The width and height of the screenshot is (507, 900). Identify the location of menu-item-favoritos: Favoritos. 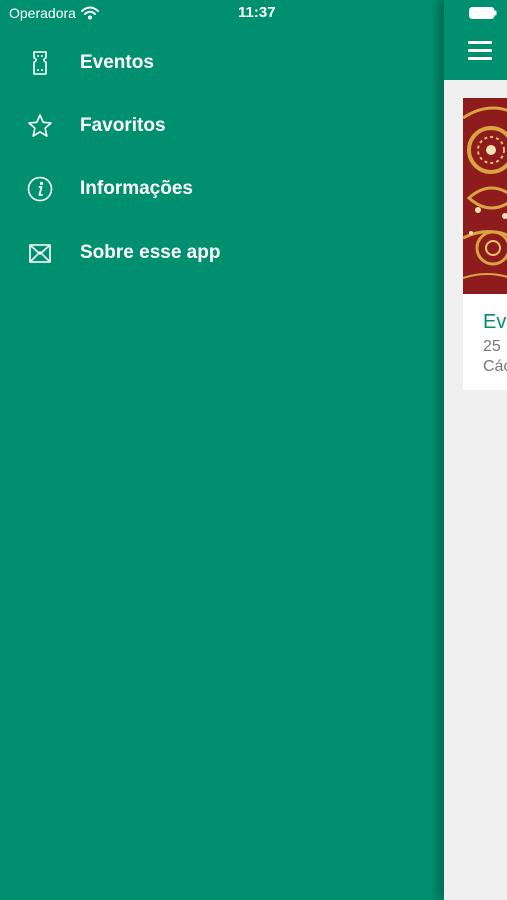
(222, 126).